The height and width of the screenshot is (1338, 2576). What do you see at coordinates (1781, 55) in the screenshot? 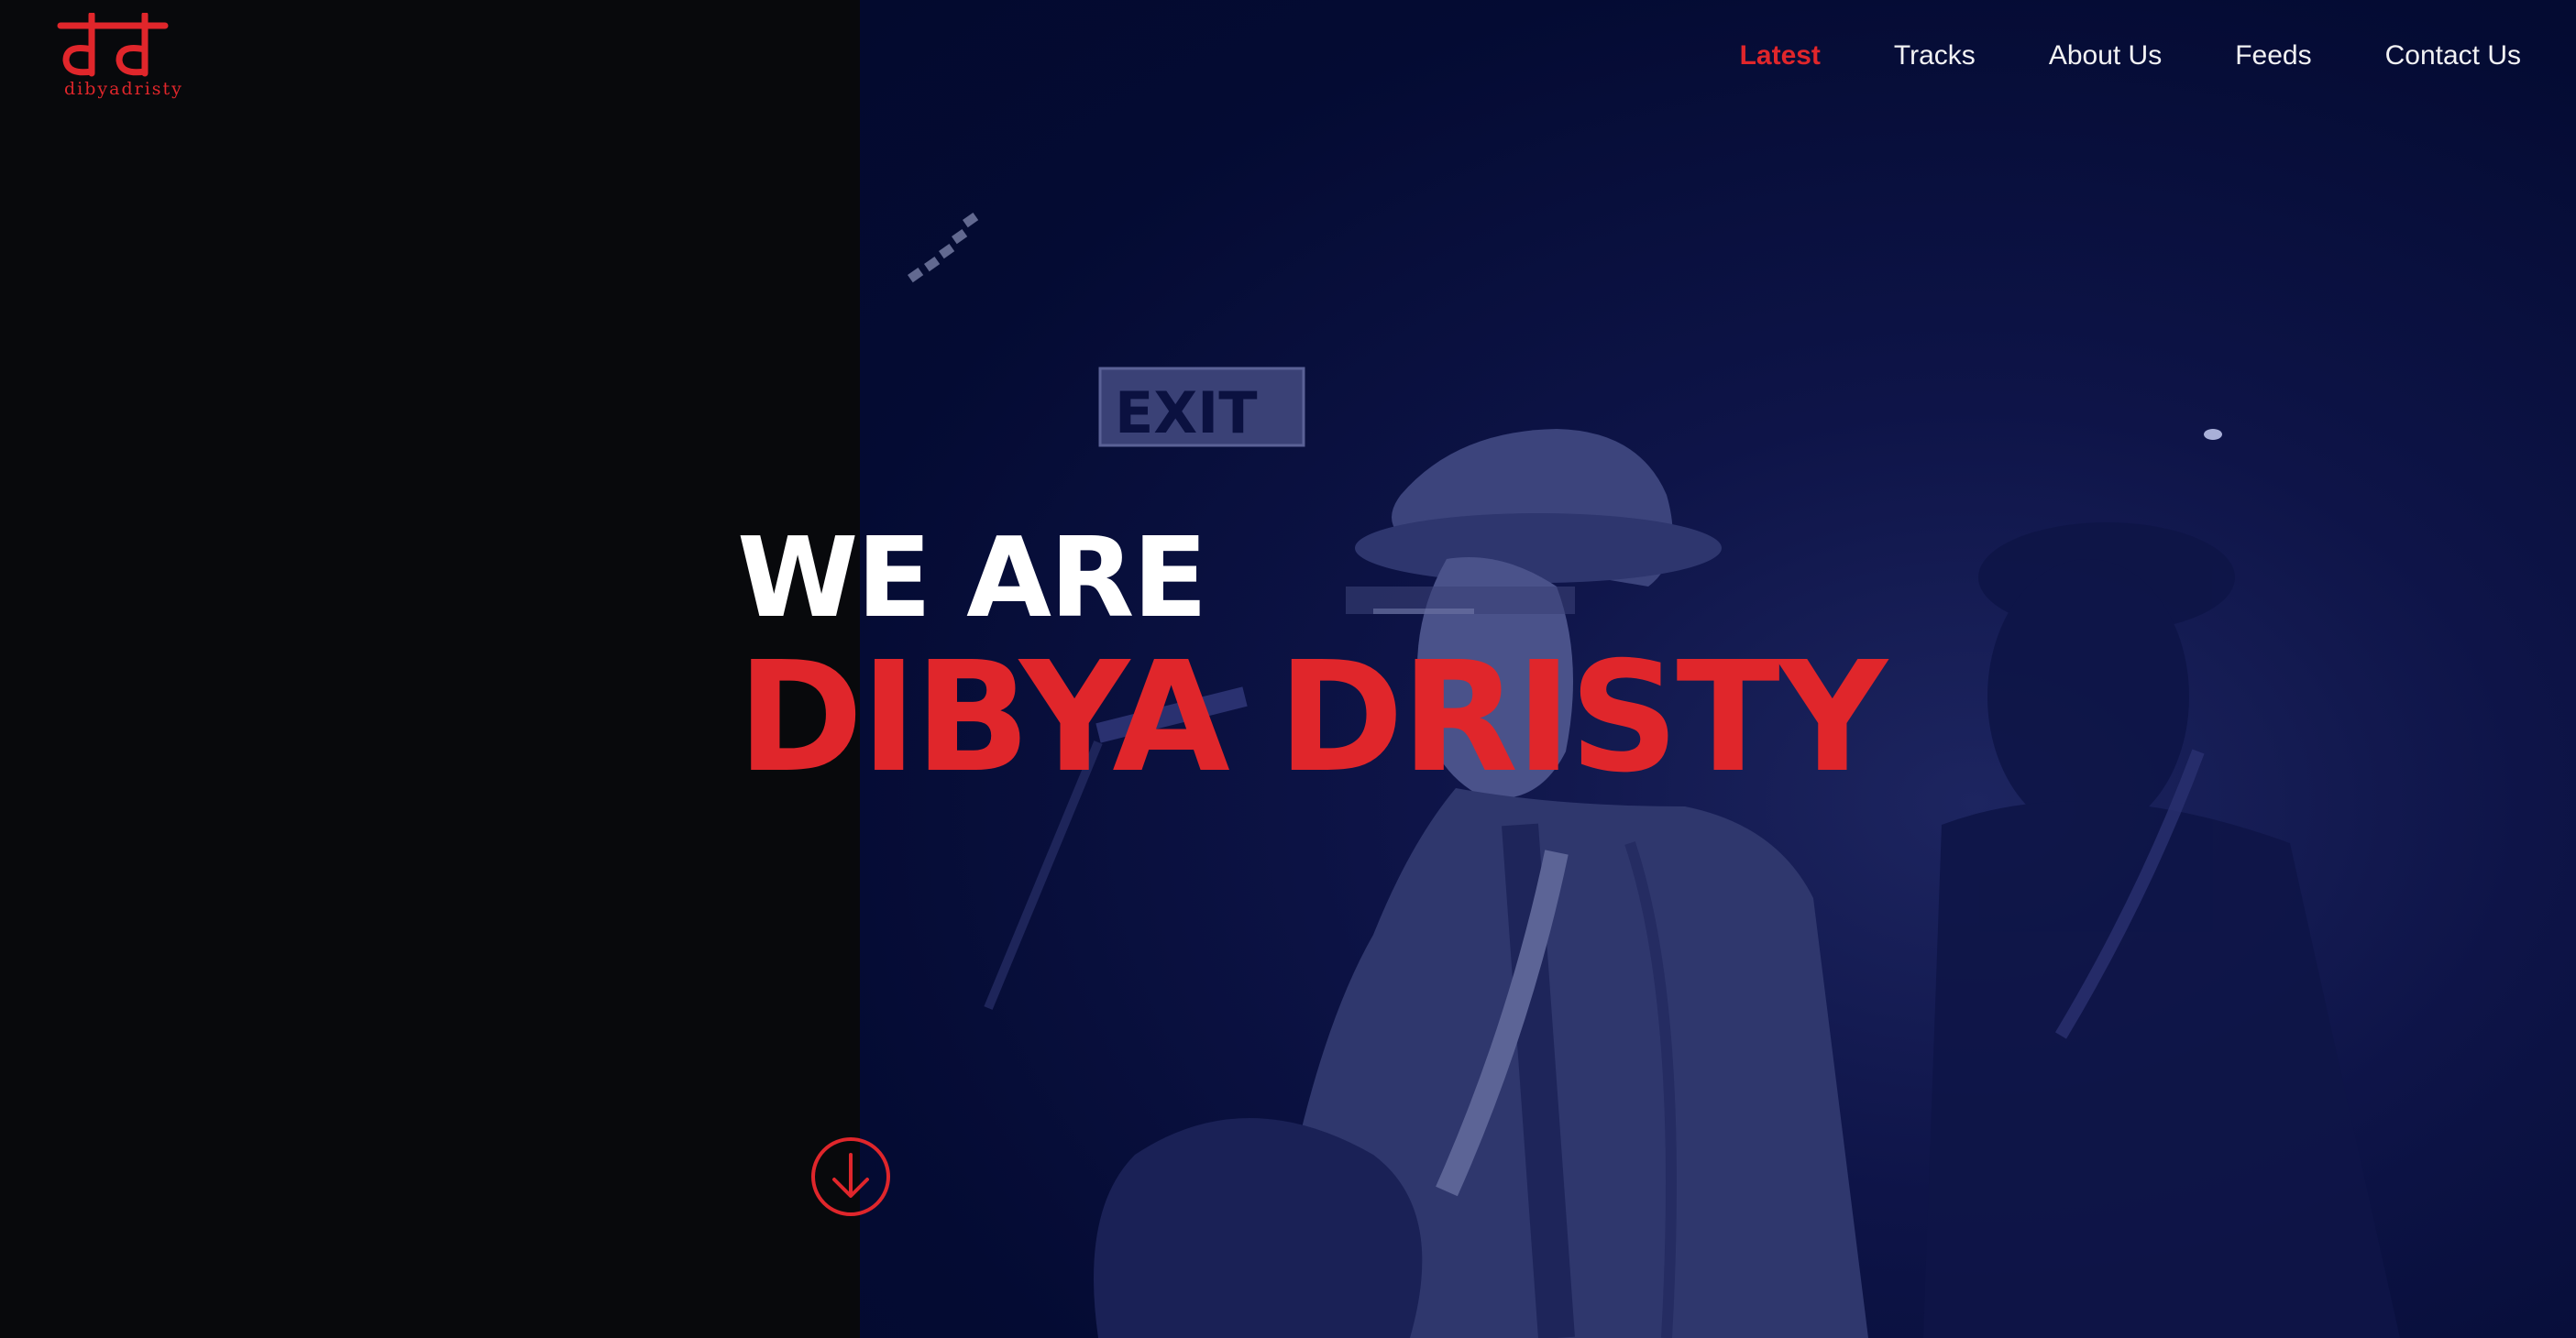
I see `nav-item-latest: Latest` at bounding box center [1781, 55].